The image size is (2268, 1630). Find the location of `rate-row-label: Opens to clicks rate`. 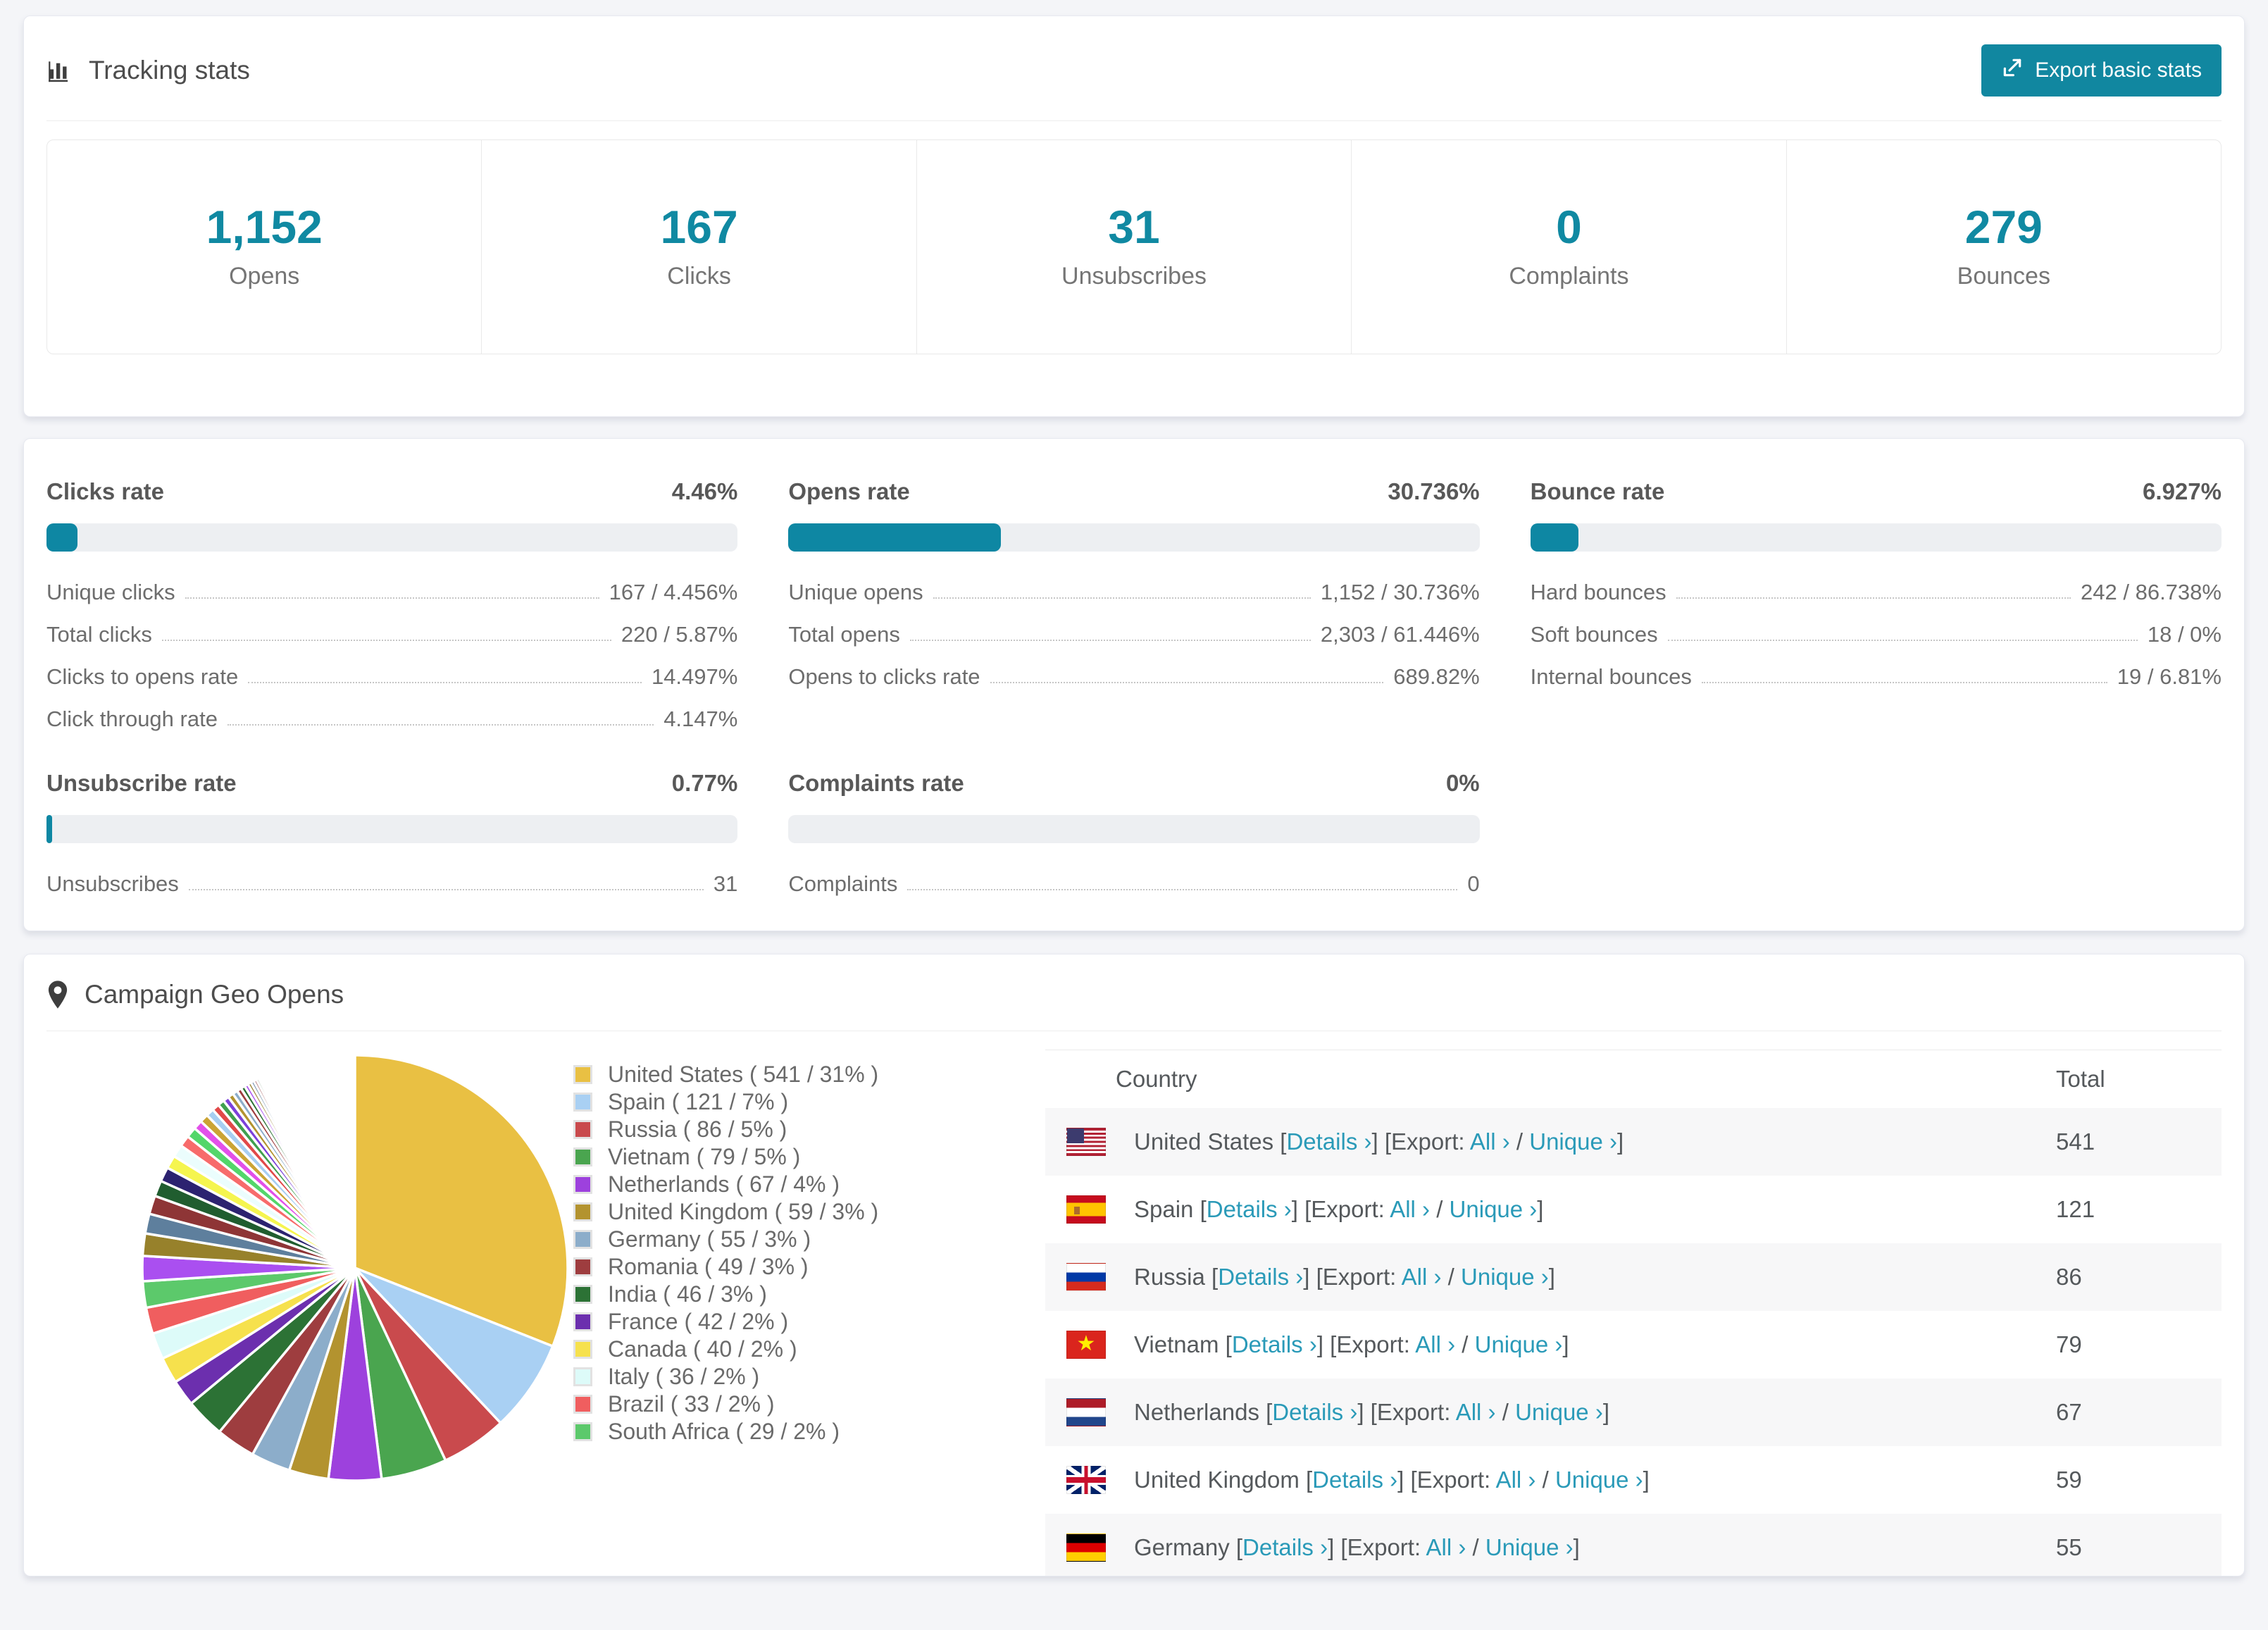

rate-row-label: Opens to clicks rate is located at coordinates (884, 676).